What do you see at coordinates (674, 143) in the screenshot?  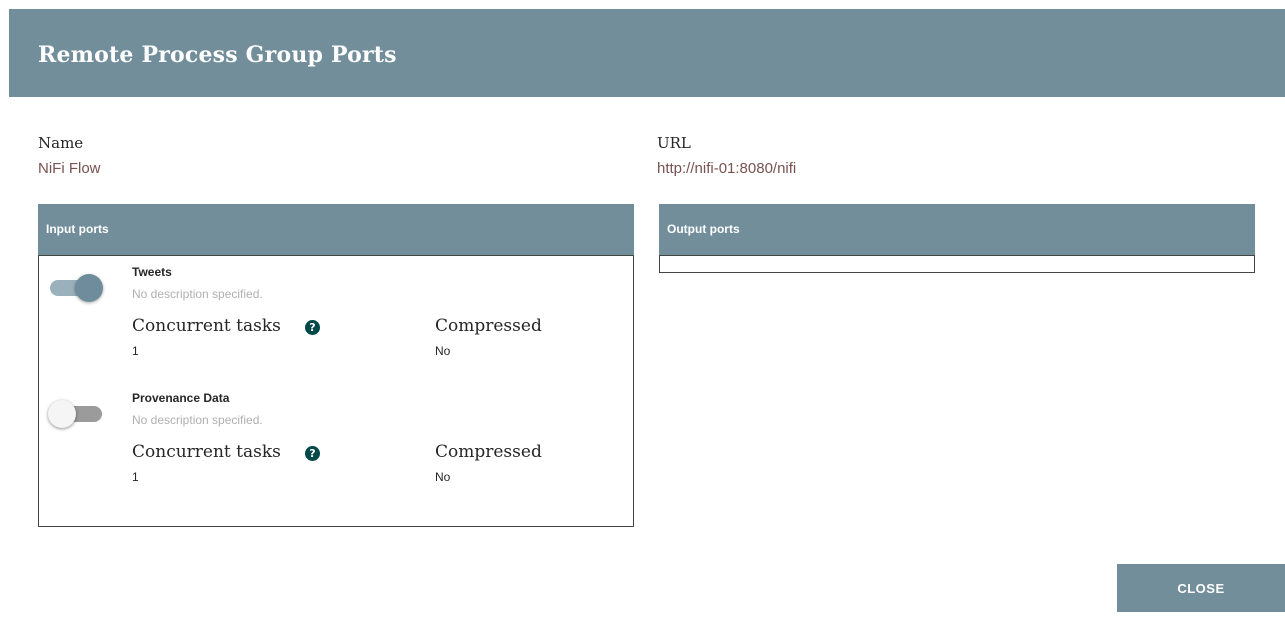 I see `url-label: URL` at bounding box center [674, 143].